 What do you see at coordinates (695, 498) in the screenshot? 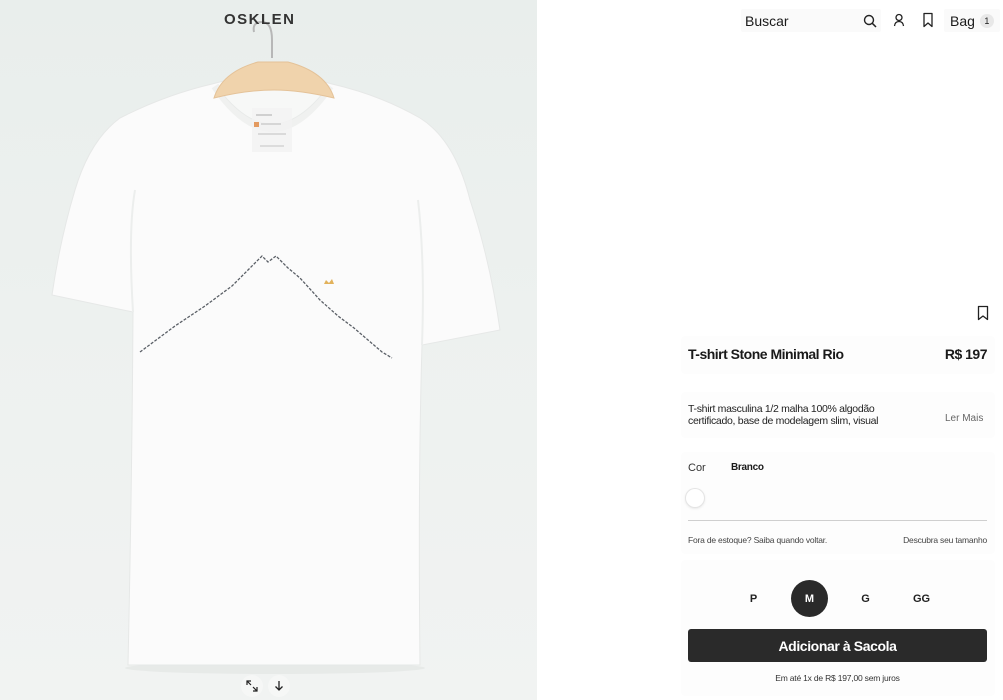
I see `color-swatch-branco` at bounding box center [695, 498].